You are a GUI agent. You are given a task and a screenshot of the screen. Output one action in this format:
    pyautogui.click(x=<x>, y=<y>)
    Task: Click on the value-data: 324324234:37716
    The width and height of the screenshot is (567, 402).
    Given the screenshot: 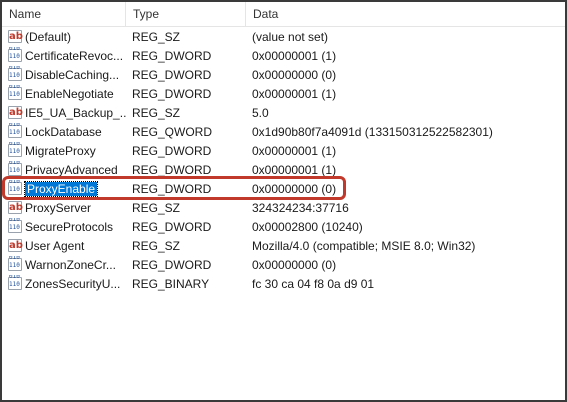 What is the action you would take?
    pyautogui.click(x=300, y=208)
    